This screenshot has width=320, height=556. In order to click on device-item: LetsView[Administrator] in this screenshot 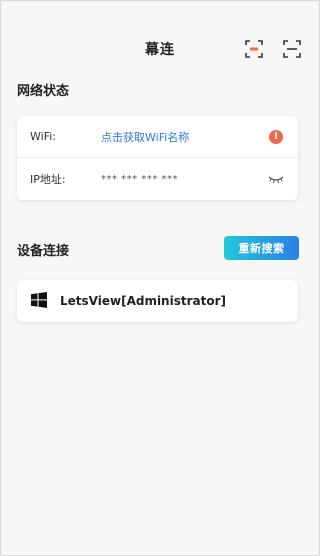, I will do `click(157, 301)`.